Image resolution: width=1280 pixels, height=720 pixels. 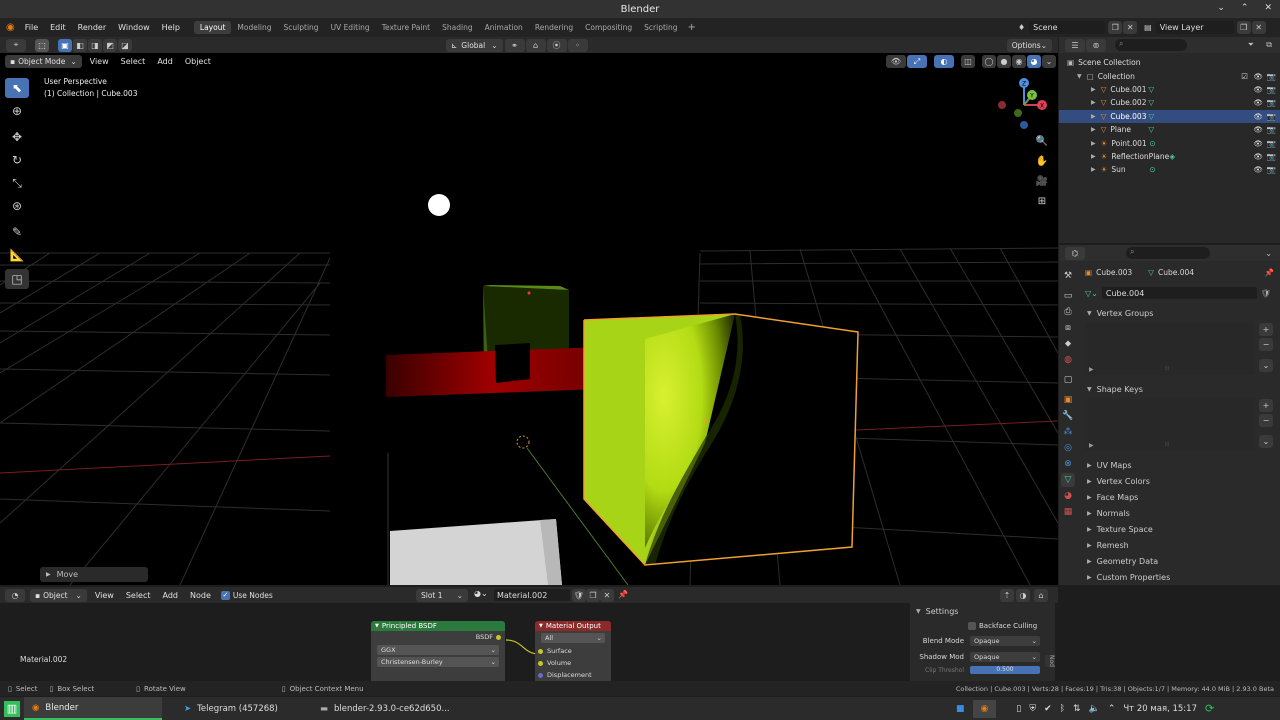 I want to click on constraints-tab-icon: ⊗, so click(x=1068, y=464).